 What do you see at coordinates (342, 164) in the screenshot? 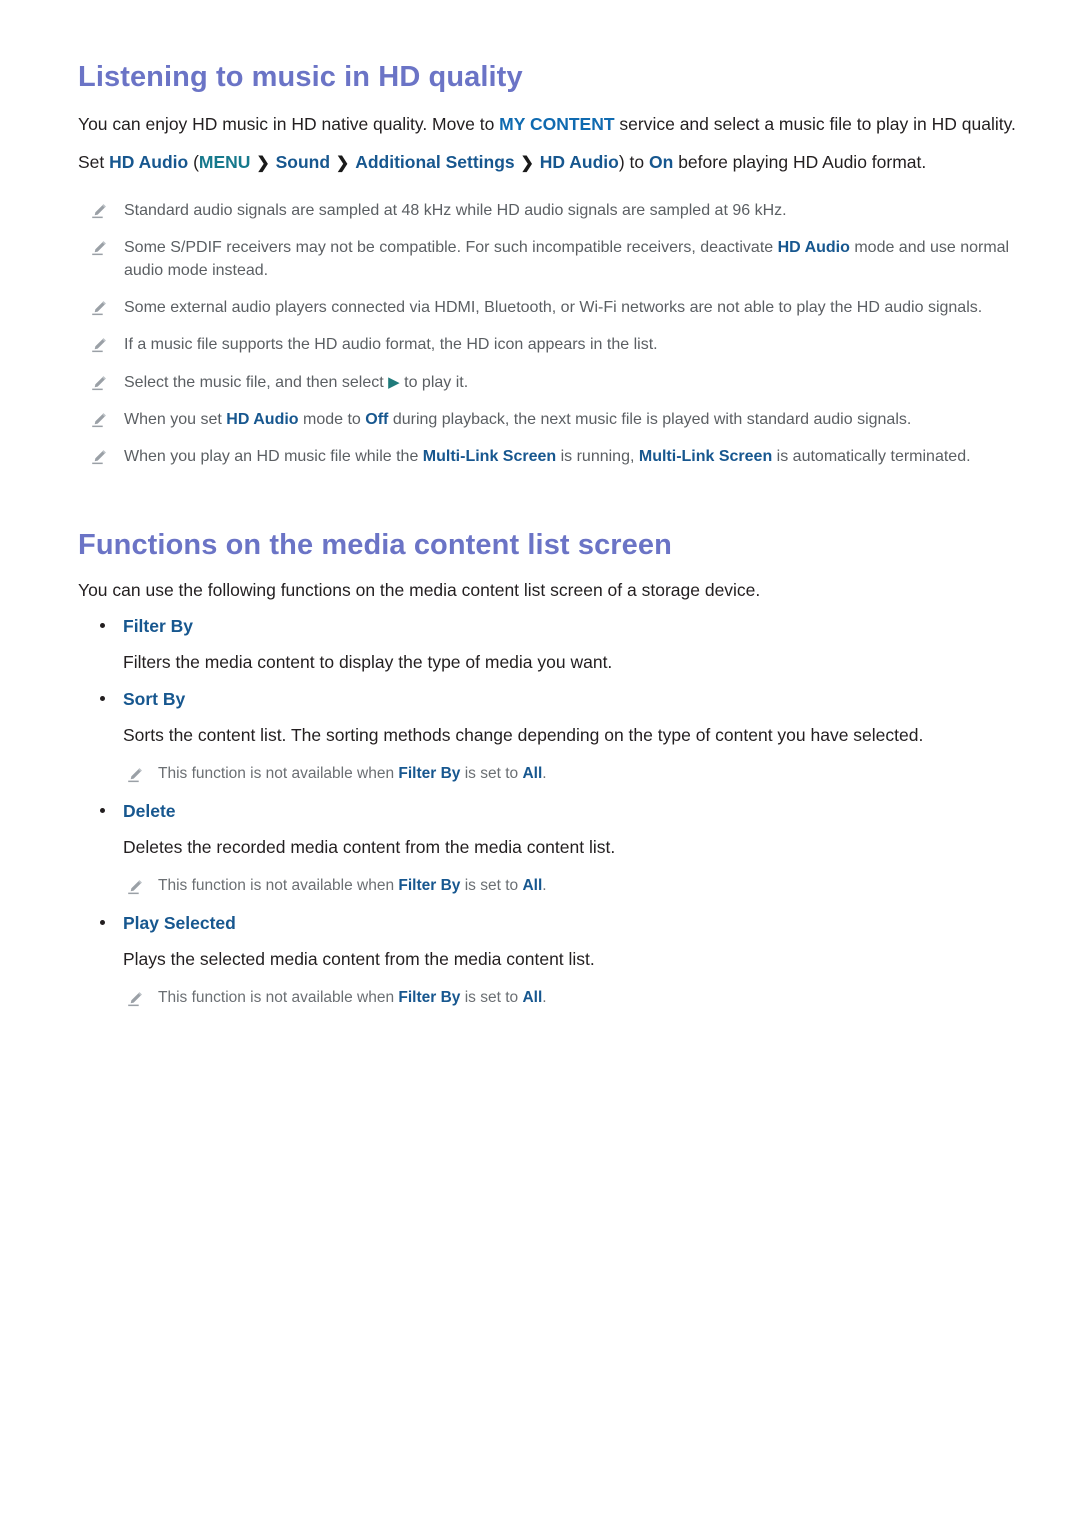
I see `chevron-right-icon-2: ❯` at bounding box center [342, 164].